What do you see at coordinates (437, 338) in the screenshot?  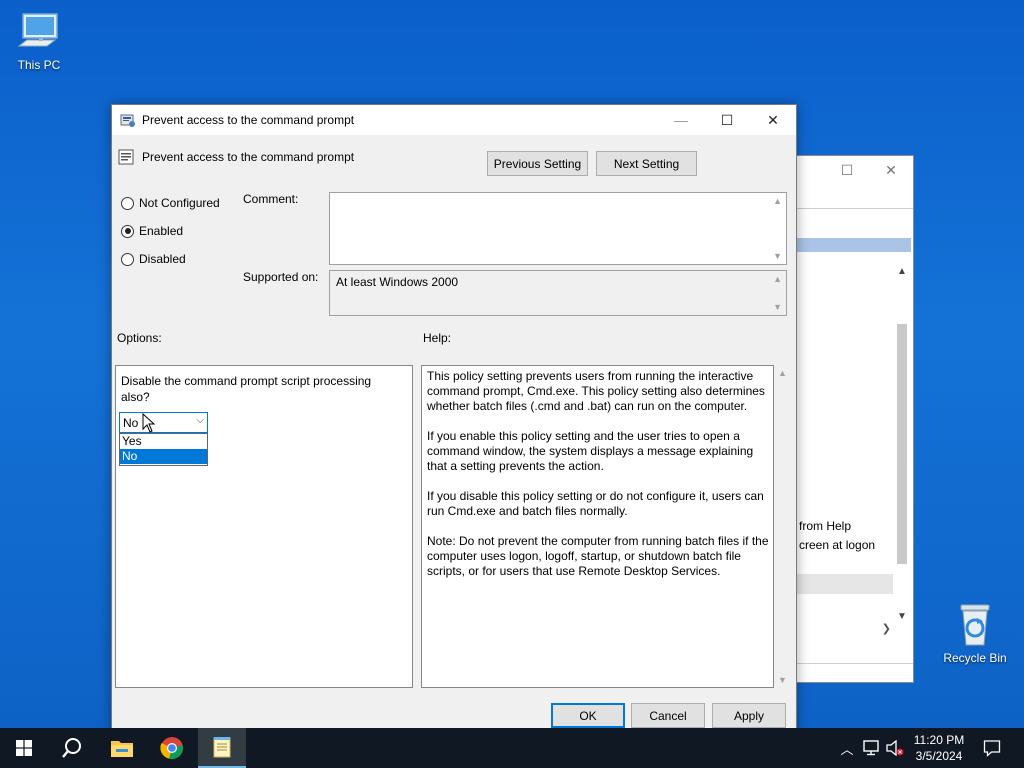 I see `help-label: Help:` at bounding box center [437, 338].